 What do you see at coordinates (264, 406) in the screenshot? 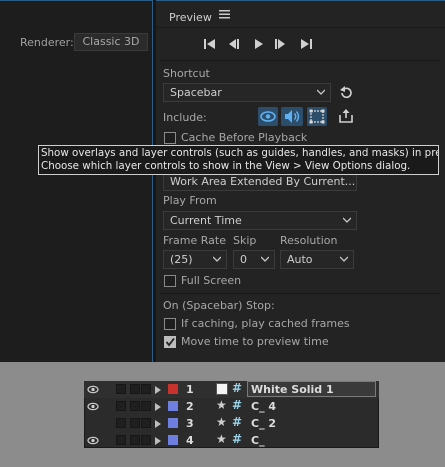
I see `layer-name: C_ 4` at bounding box center [264, 406].